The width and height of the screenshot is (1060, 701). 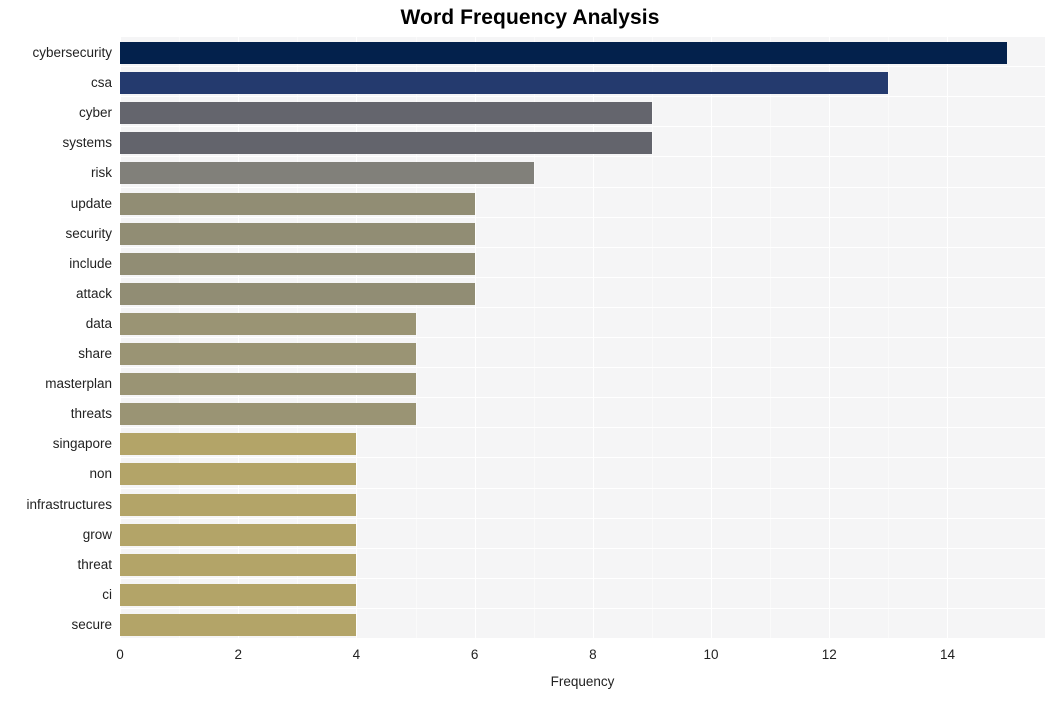 I want to click on y-axis-tick-label: cybersecurity, so click(x=72, y=53).